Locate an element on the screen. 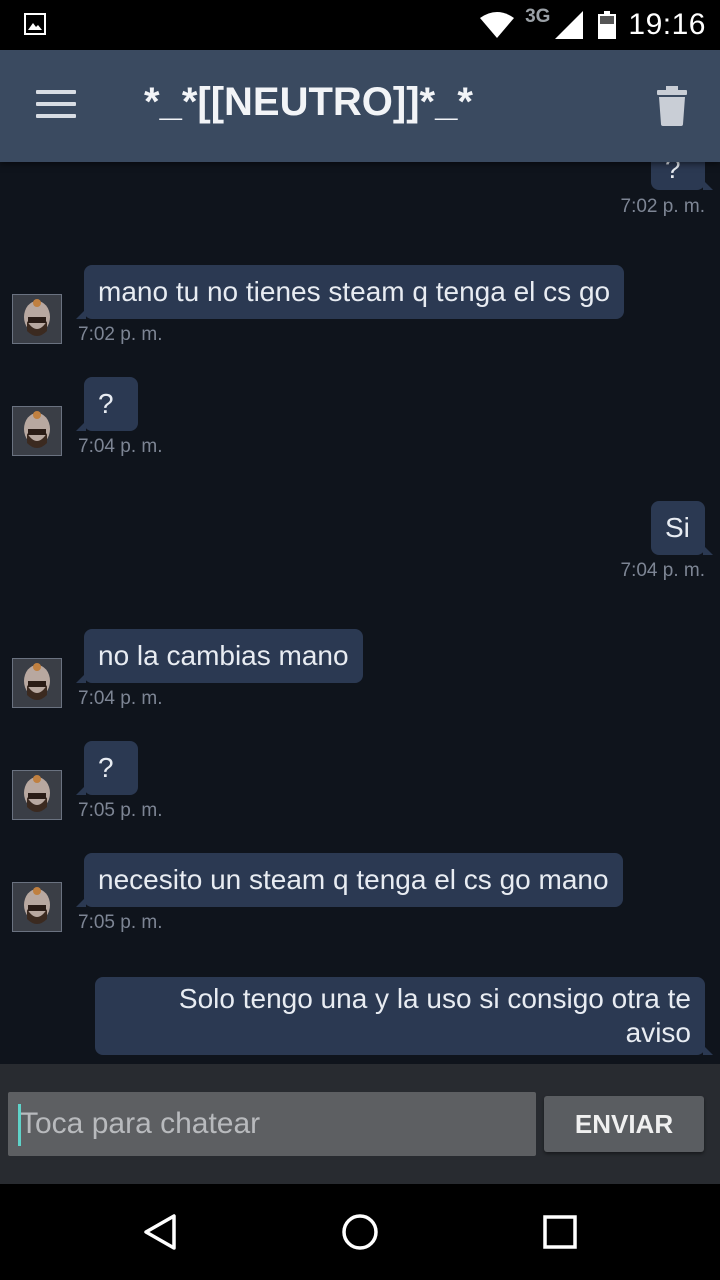  message-bubble-out: ? is located at coordinates (682, 176).